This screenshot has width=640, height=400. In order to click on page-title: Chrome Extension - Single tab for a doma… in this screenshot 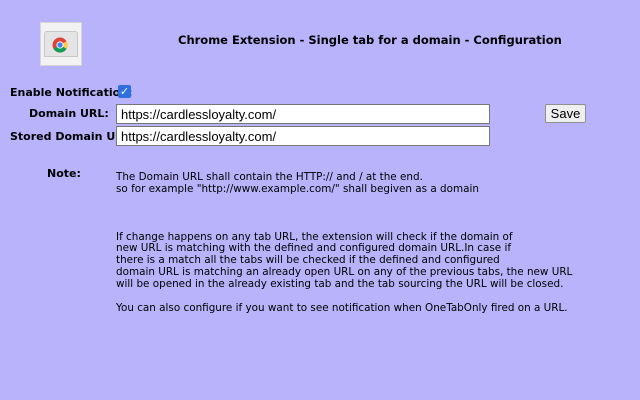, I will do `click(370, 40)`.